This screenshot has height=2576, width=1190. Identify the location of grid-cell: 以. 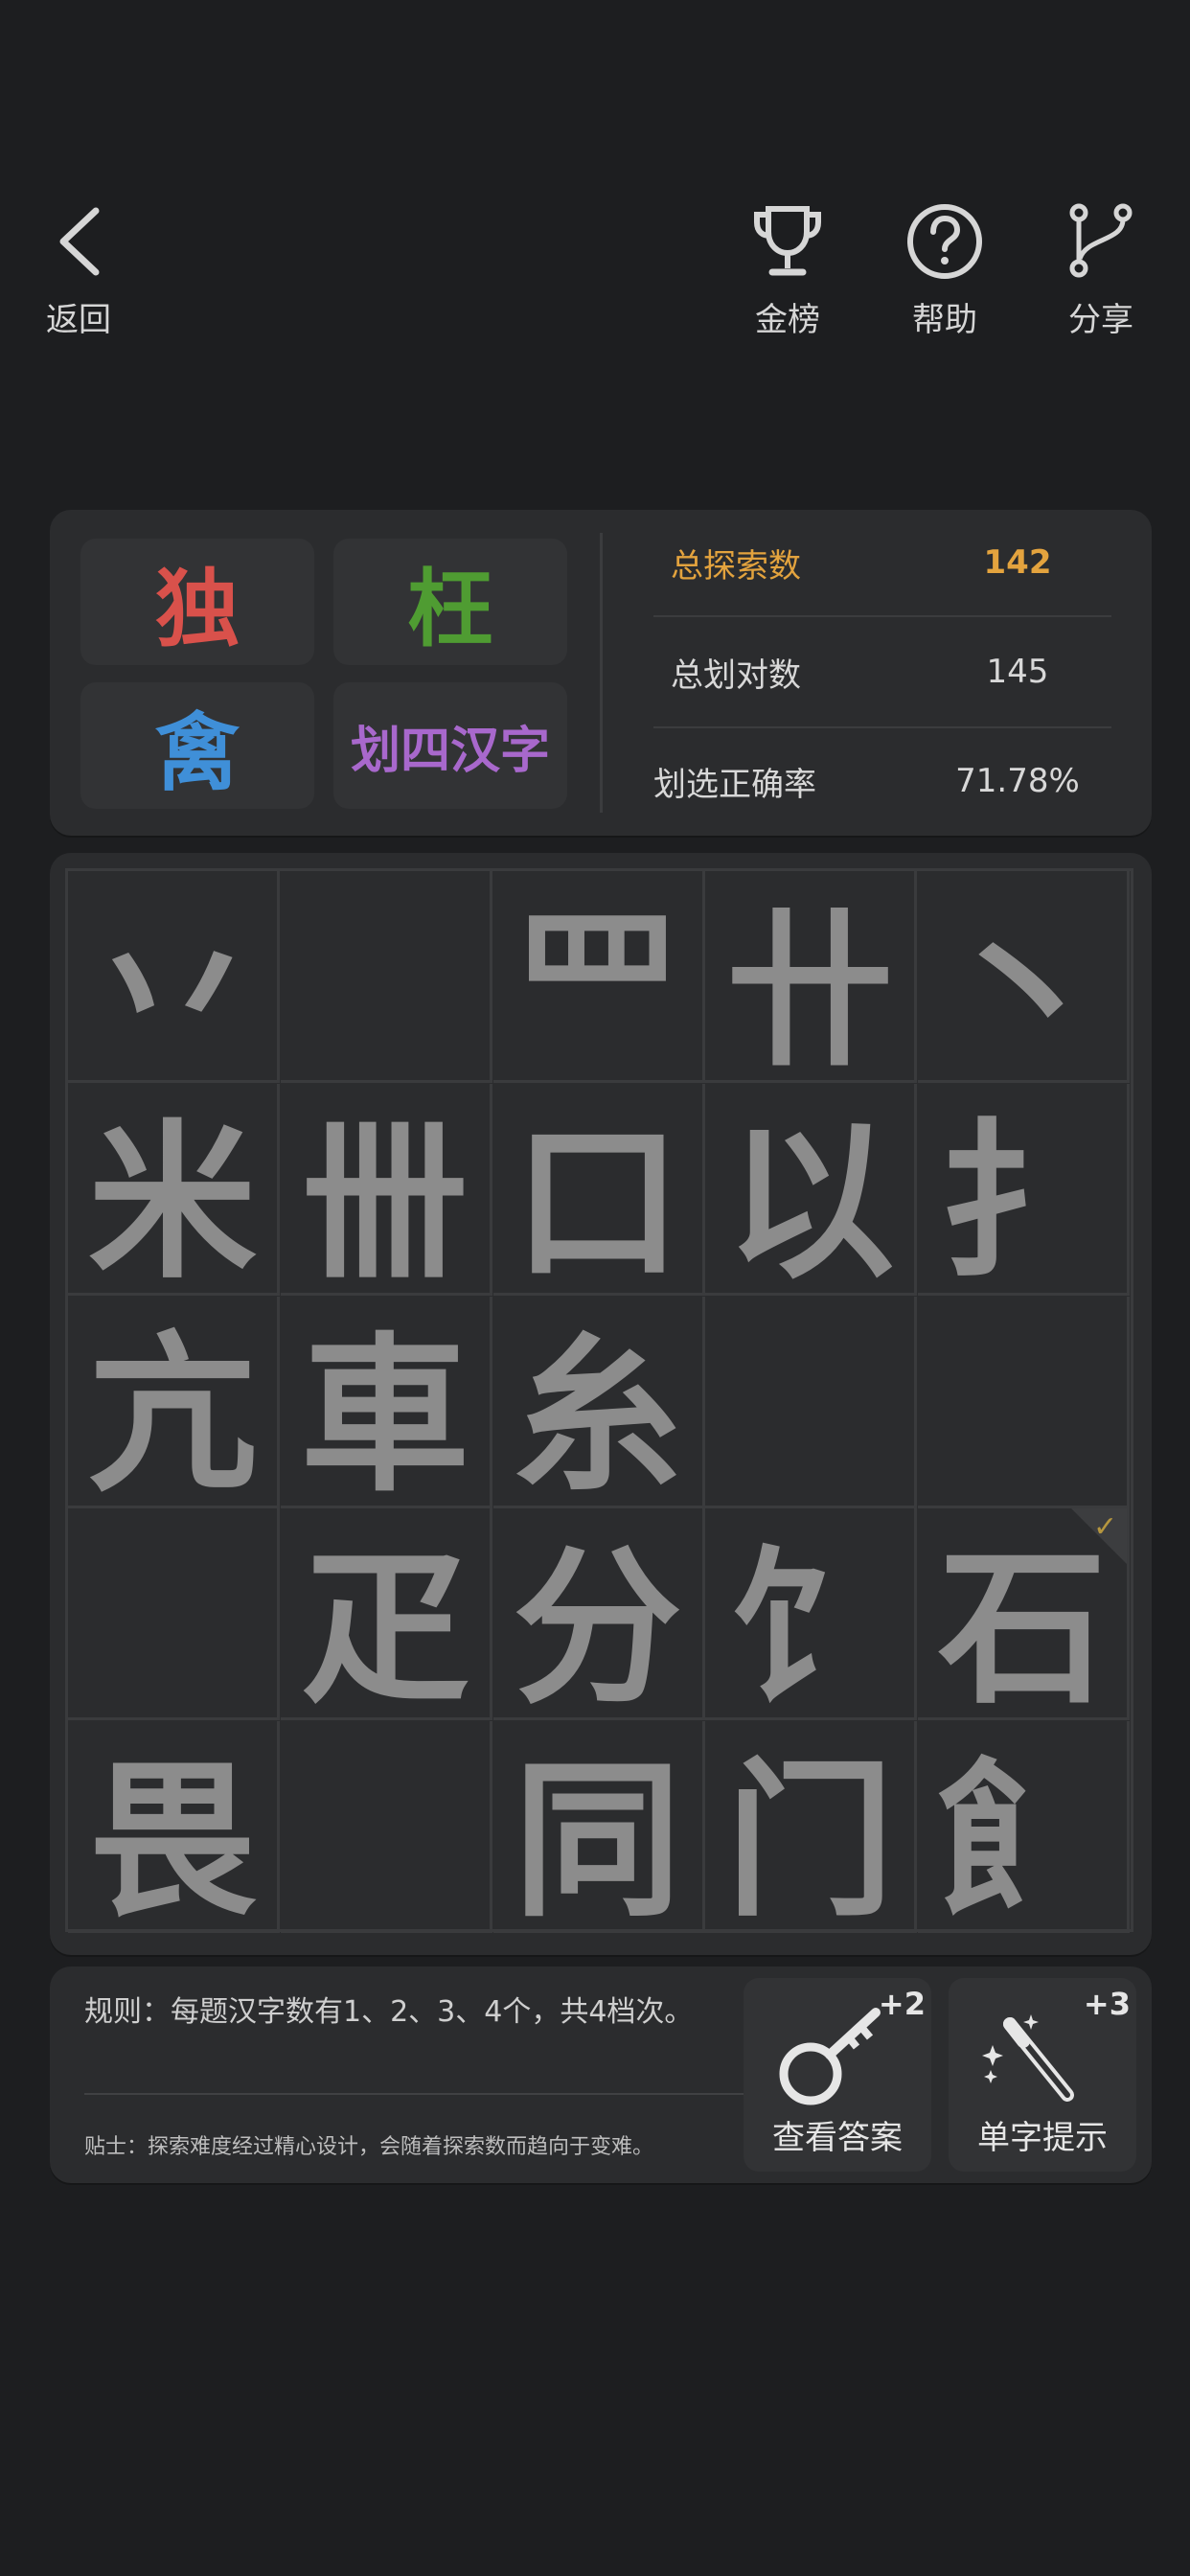
(811, 1189).